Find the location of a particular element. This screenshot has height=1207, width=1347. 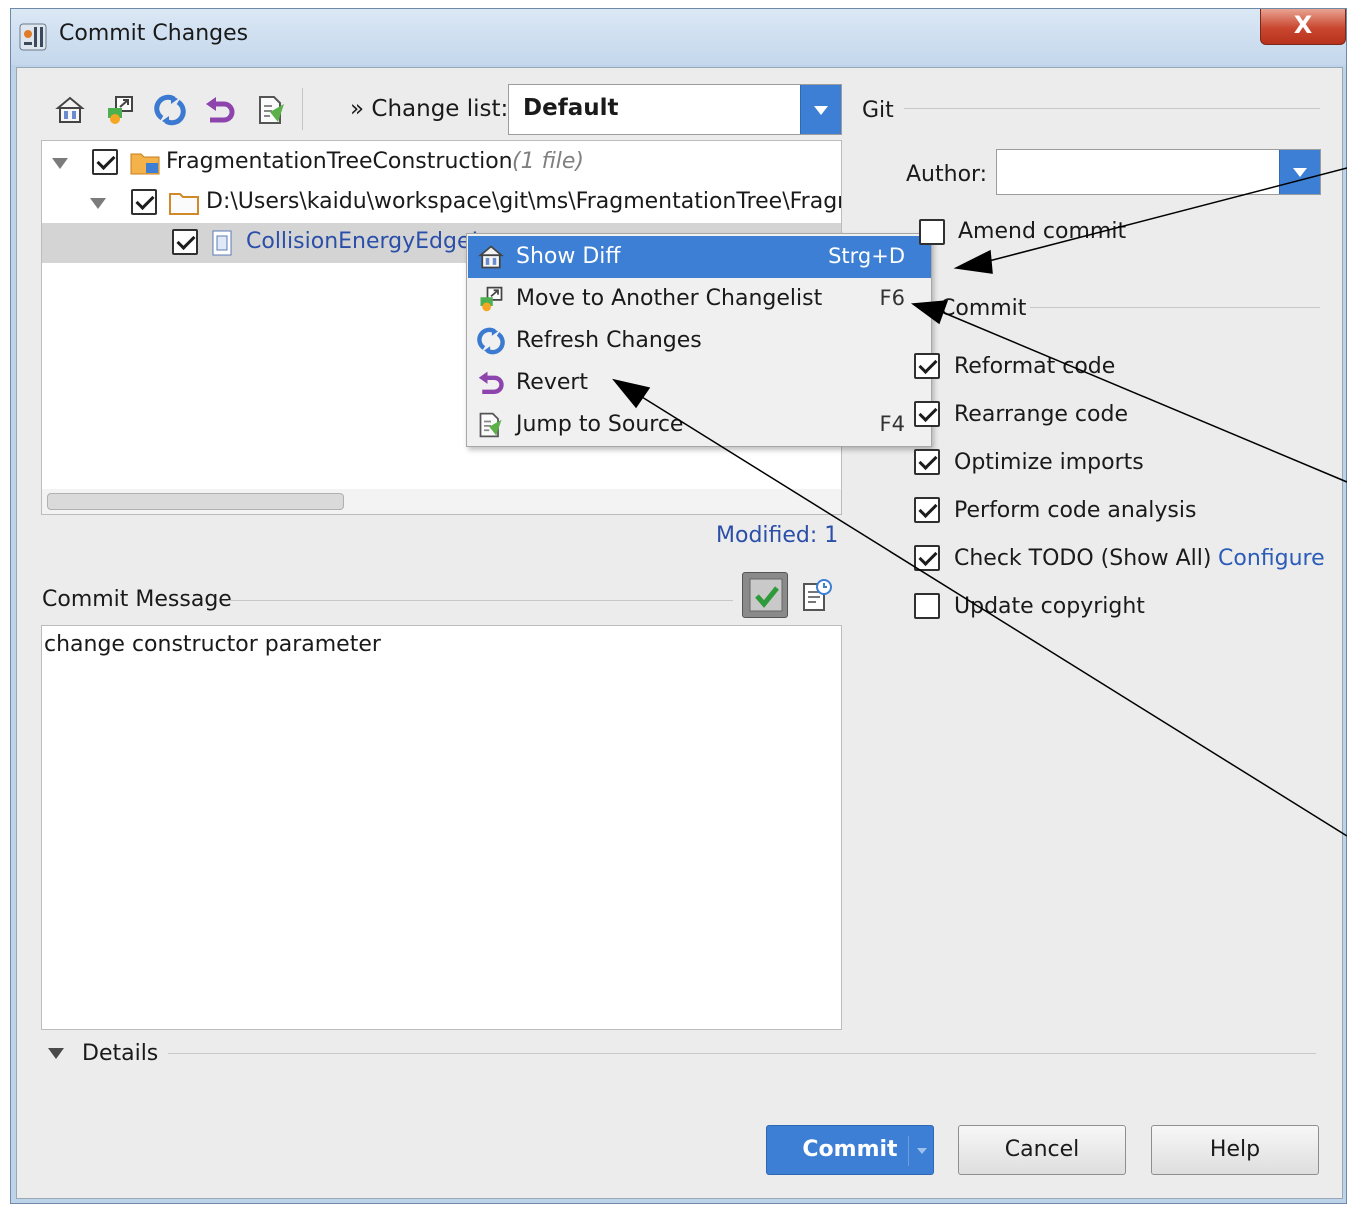

menu-item-label: Jump to Source is located at coordinates (600, 424).